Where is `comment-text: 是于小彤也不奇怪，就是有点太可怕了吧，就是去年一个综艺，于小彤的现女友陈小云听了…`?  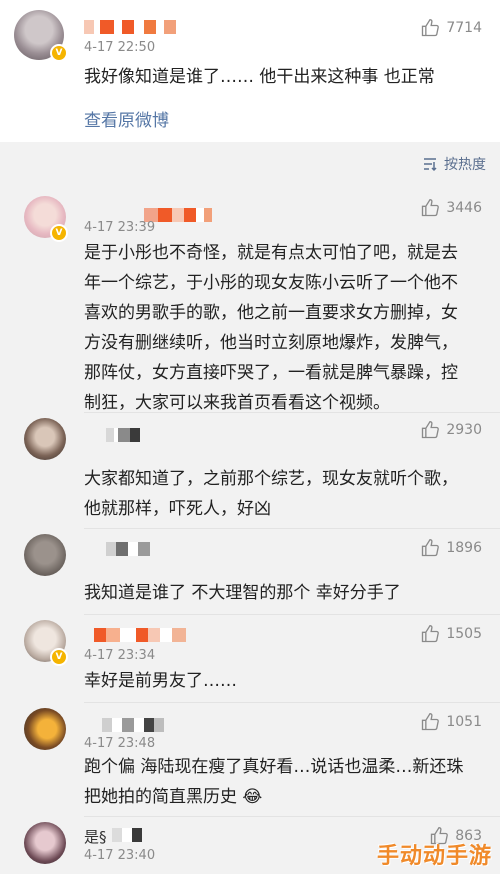
comment-text: 是于小彤也不奇怪，就是有点太可怕了吧，就是去年一个综艺，于小彤的现女友陈小云听了… is located at coordinates (271, 328).